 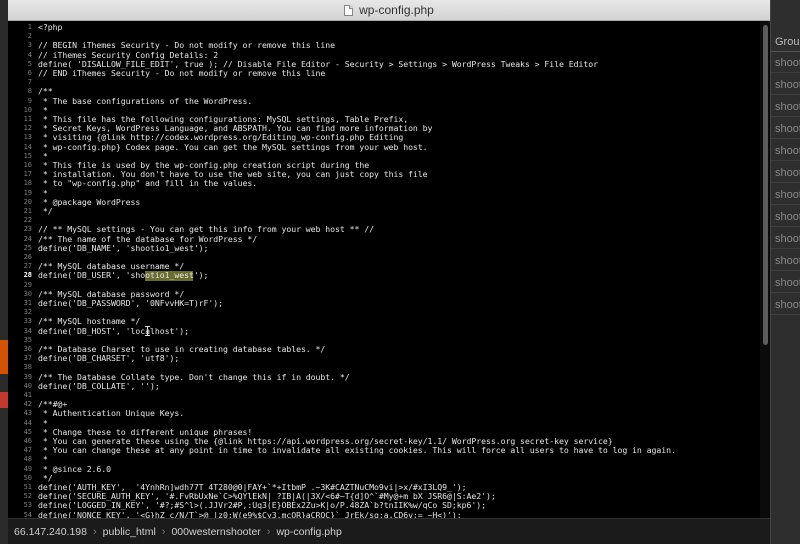 I want to click on code-line: 28 define('DB_USER', 'shootio1_west');, so click(x=391, y=275).